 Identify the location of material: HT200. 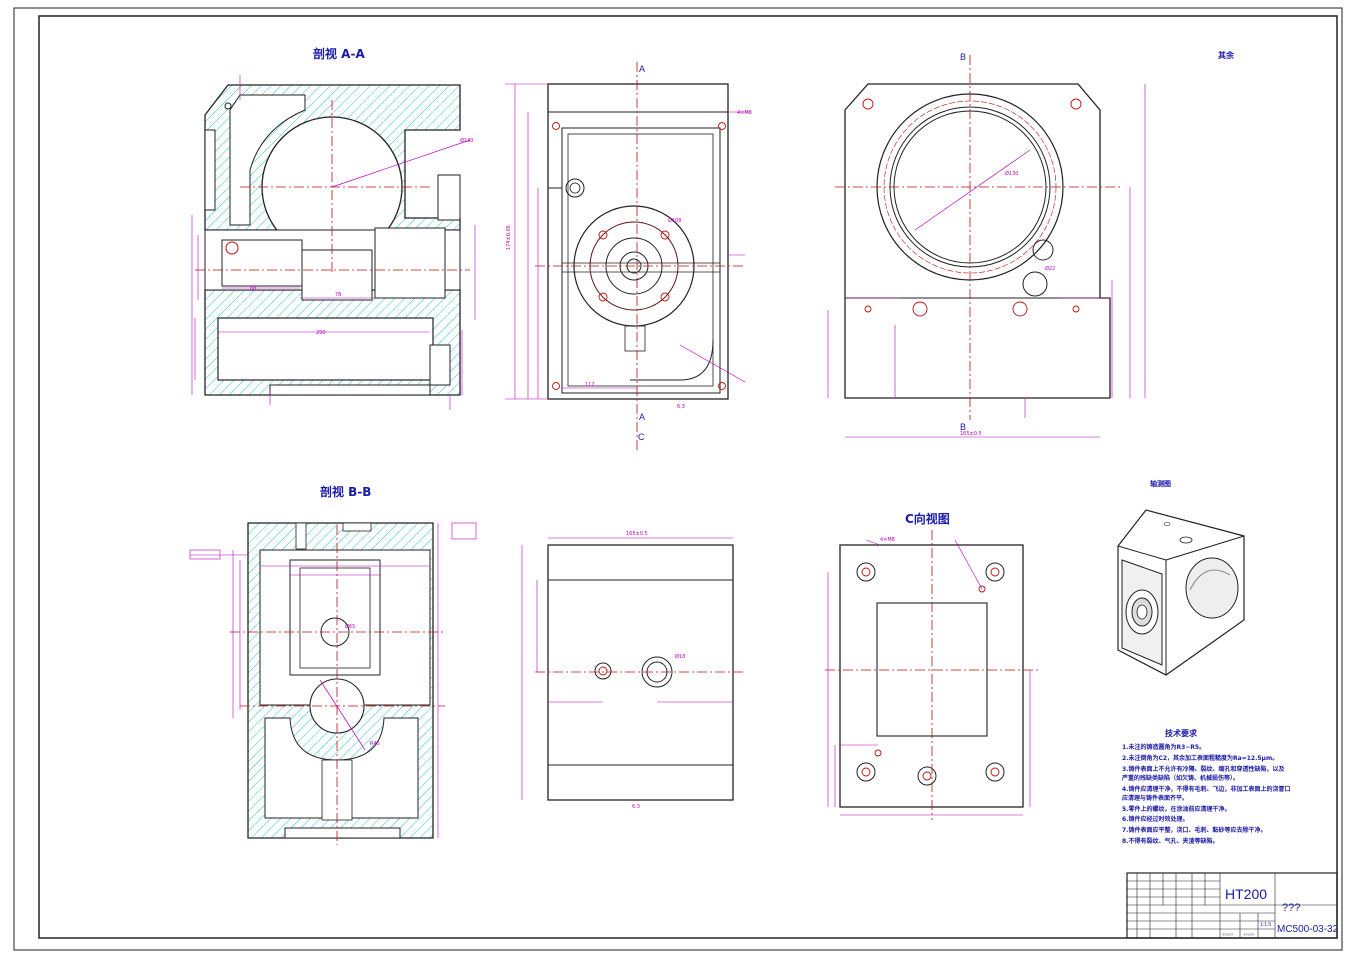
(1246, 894).